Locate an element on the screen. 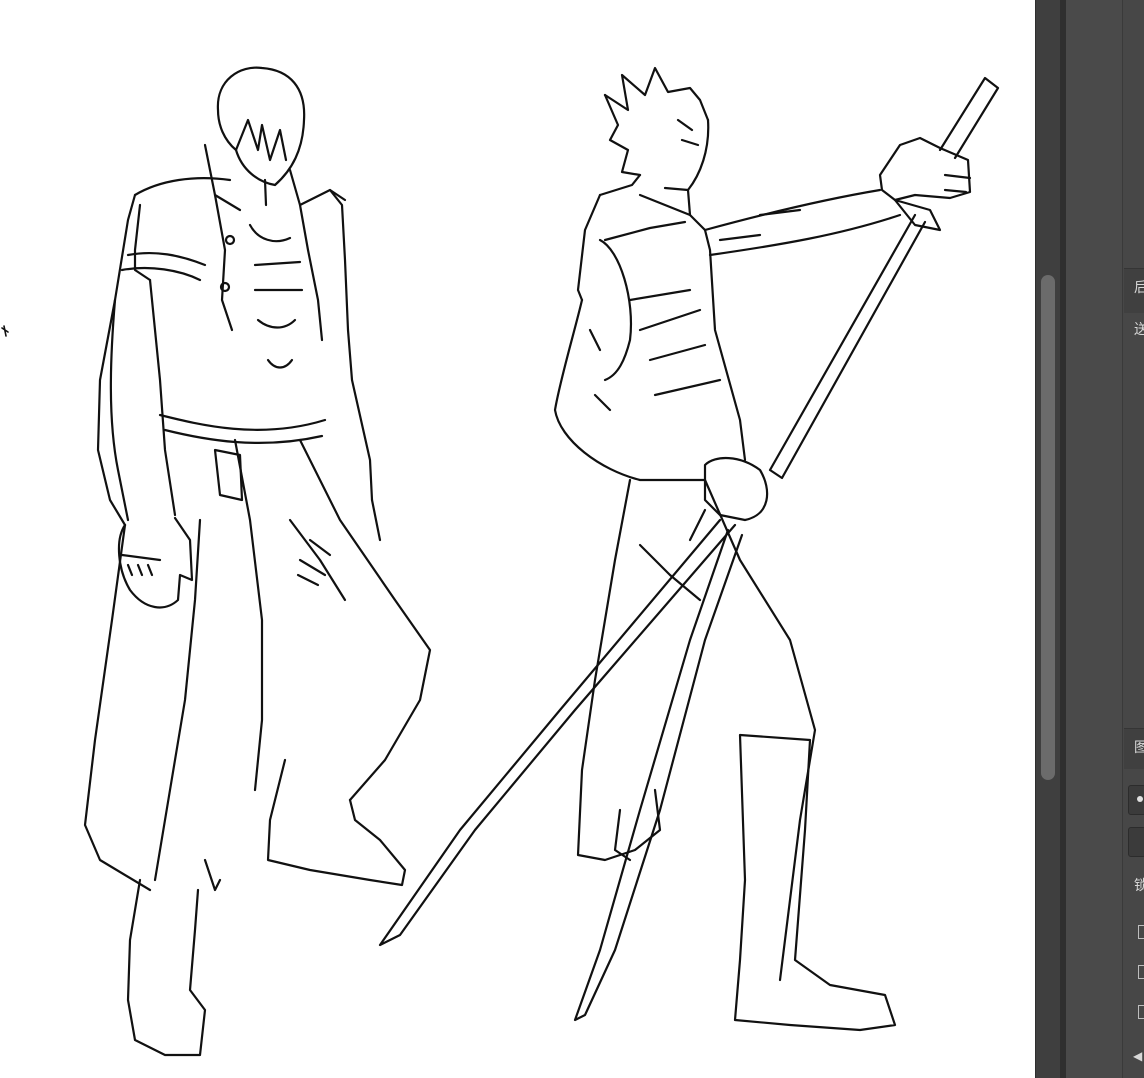 This screenshot has width=1144, height=1078. layer-panel-title: 图 is located at coordinates (1139, 748).